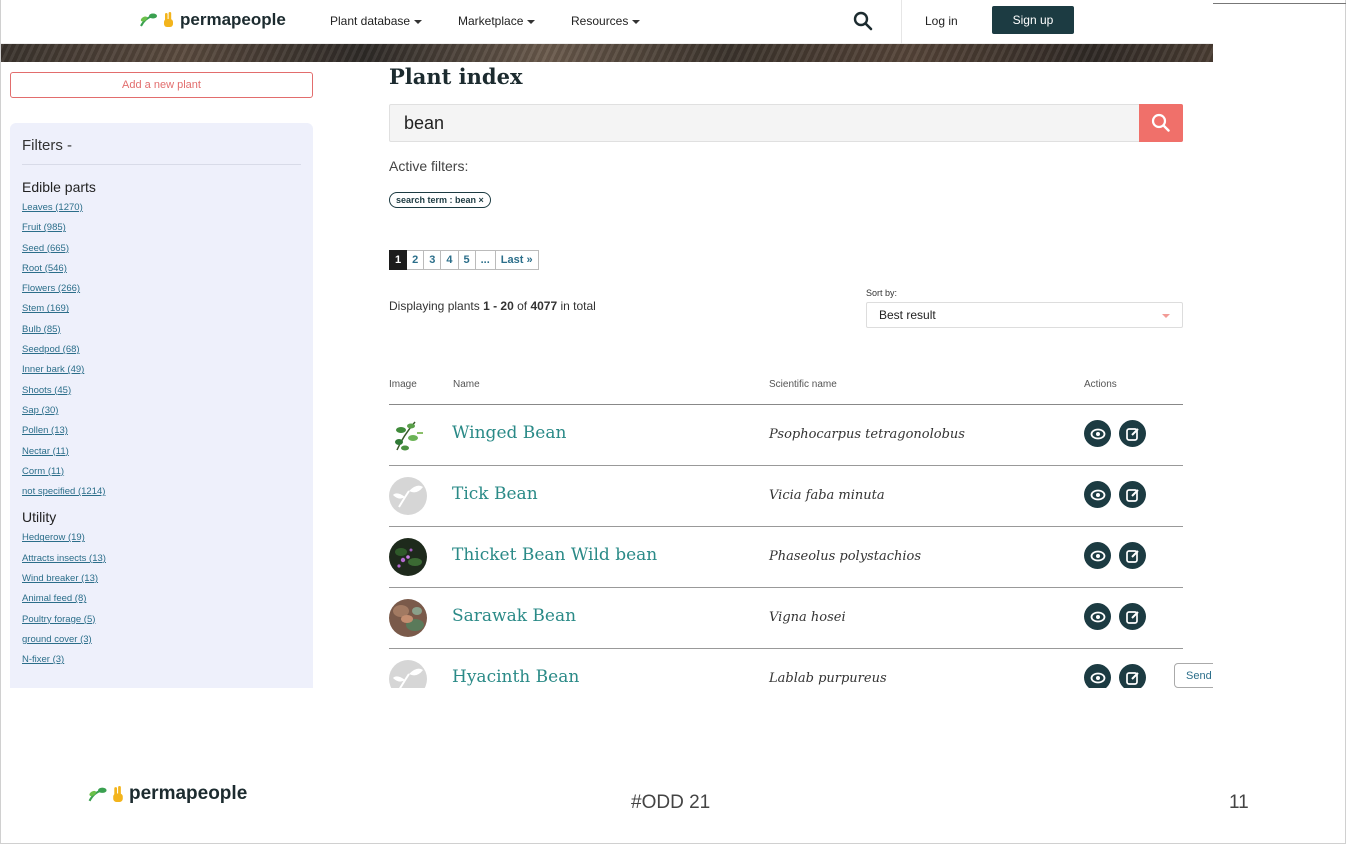  Describe the element at coordinates (161, 456) in the screenshot. I see `filter-link: Nectar (11)` at that location.